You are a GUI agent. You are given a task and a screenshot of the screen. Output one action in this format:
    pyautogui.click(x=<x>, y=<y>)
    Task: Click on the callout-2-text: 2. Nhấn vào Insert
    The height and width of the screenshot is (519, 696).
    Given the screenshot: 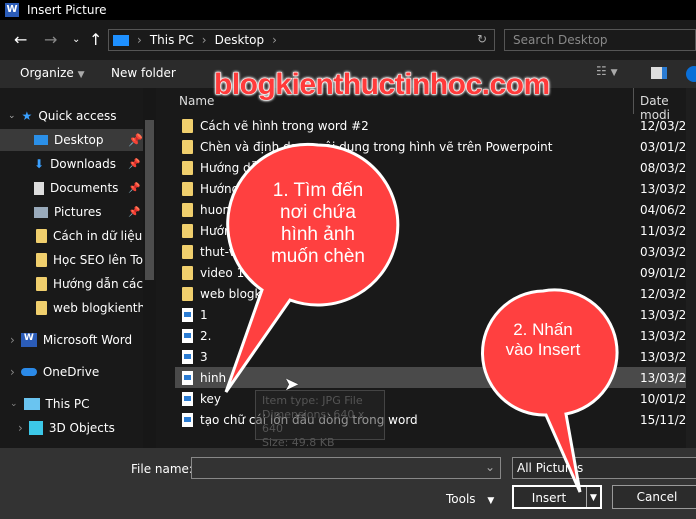 What is the action you would take?
    pyautogui.click(x=543, y=339)
    